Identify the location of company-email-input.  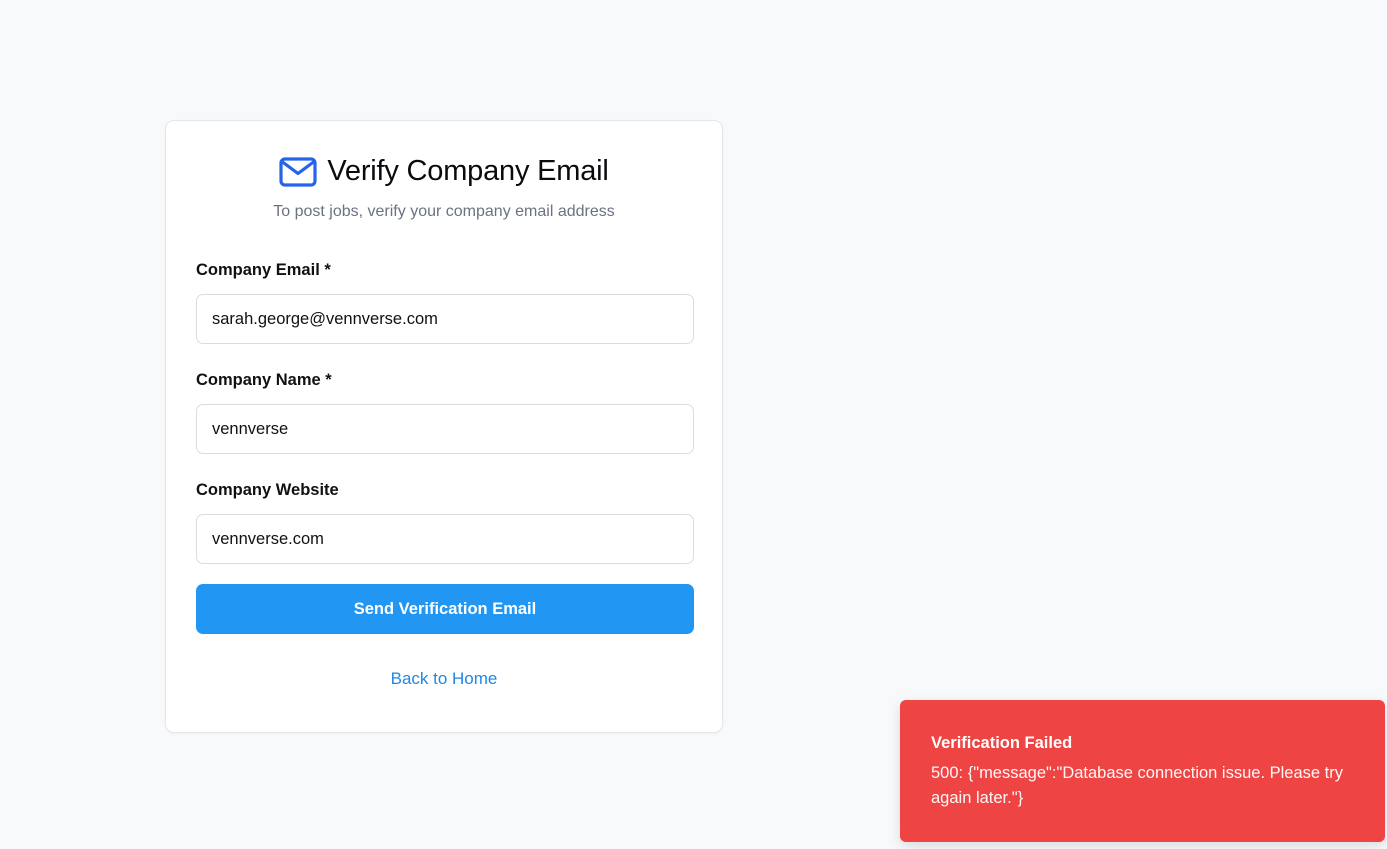
(445, 319).